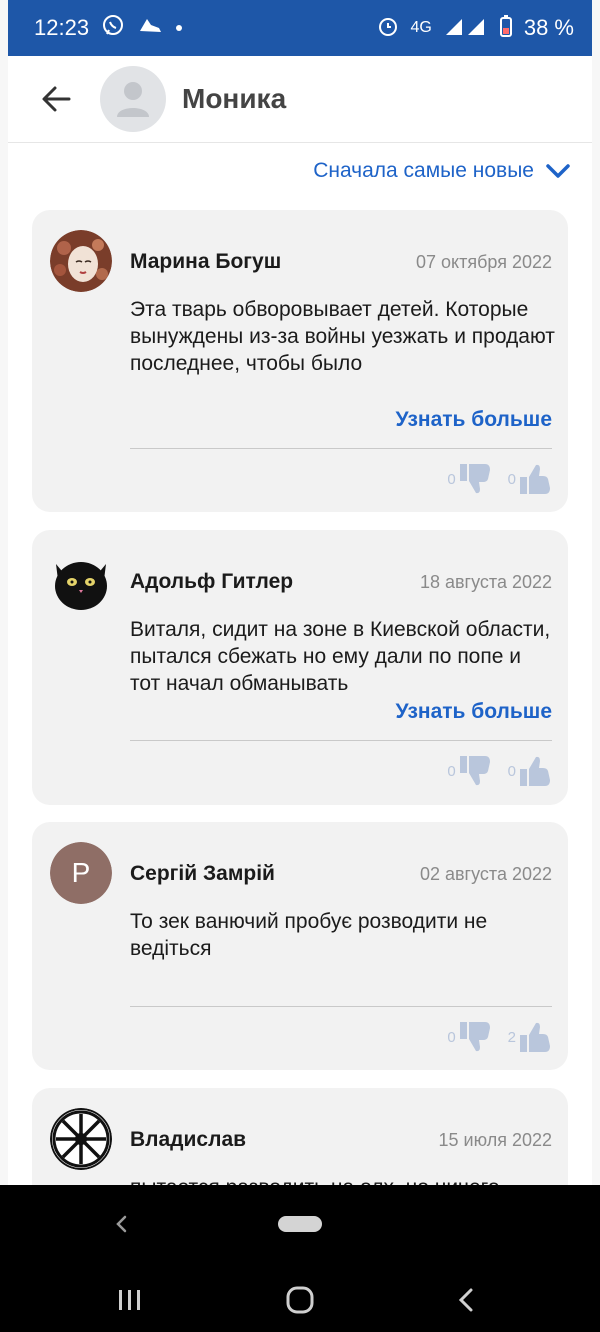 This screenshot has height=1332, width=600. Describe the element at coordinates (485, 874) in the screenshot. I see `review-date: 02 августа 2022` at that location.